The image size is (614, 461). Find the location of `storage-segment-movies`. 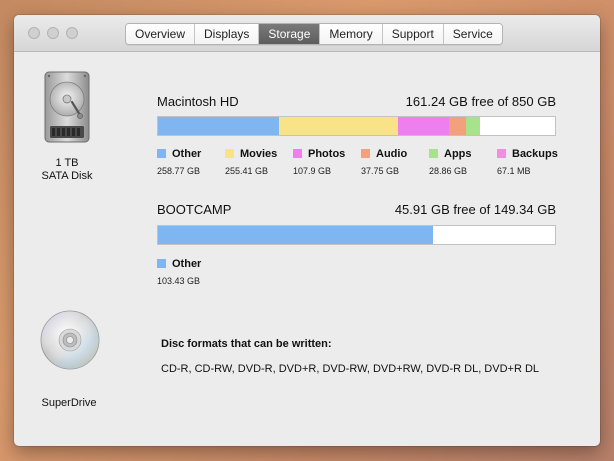

storage-segment-movies is located at coordinates (338, 126).